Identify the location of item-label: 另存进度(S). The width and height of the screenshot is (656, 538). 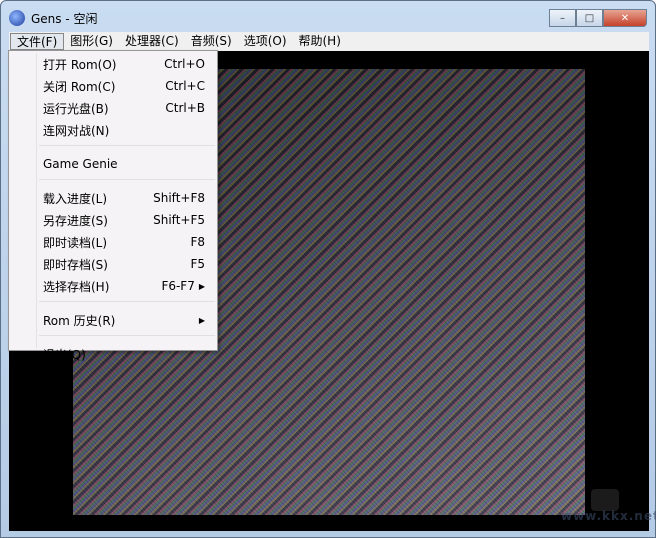
(75, 220).